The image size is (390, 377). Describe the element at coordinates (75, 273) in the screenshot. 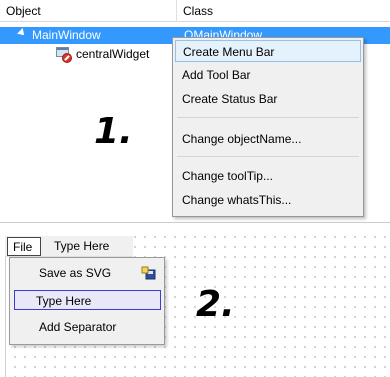

I see `menu-item-label: Save as SVG` at that location.